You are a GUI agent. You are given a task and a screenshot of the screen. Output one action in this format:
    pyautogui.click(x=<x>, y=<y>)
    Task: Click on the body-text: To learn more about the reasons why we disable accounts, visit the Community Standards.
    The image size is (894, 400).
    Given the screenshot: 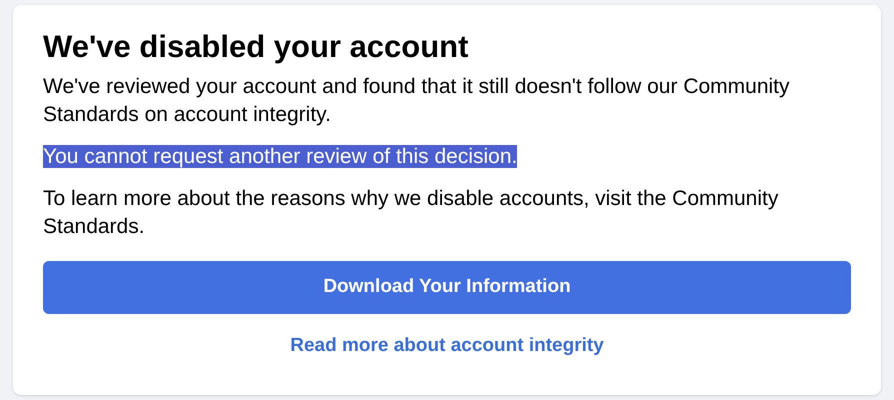 What is the action you would take?
    pyautogui.click(x=410, y=212)
    